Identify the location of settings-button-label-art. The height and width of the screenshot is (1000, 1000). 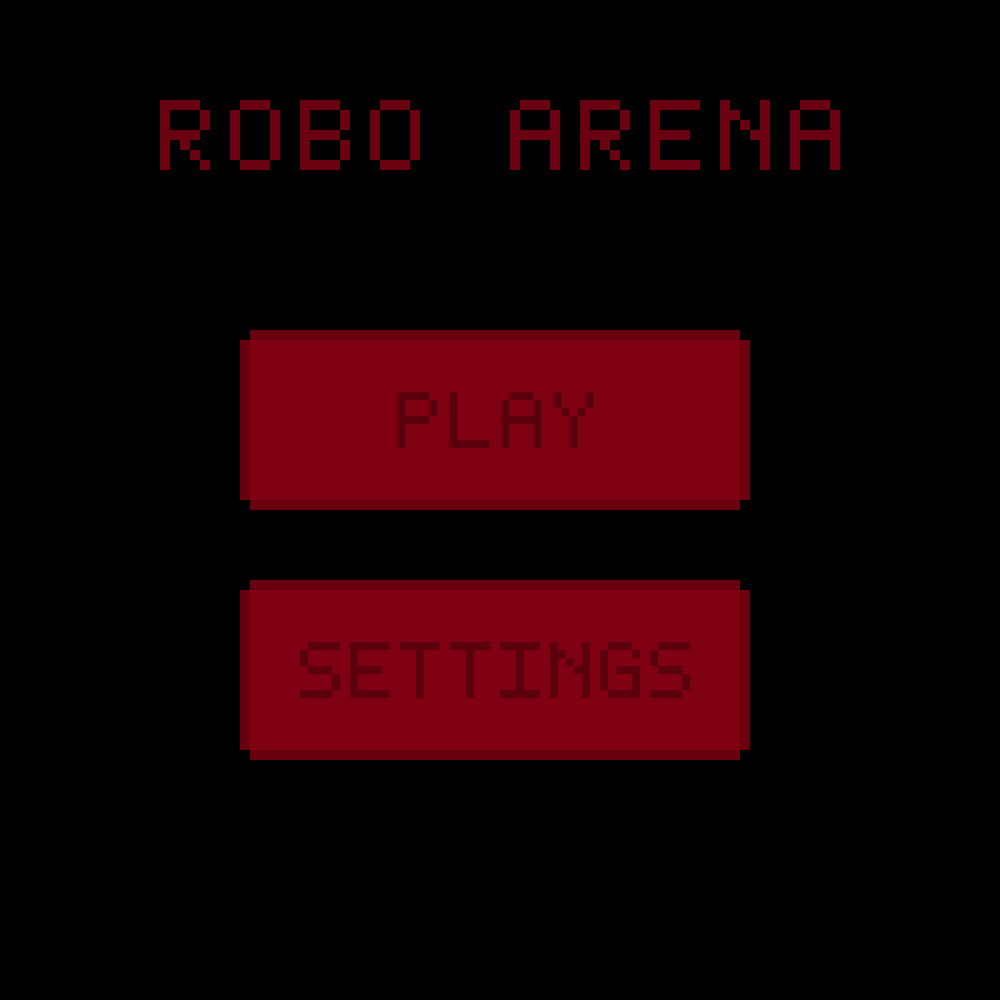
(495, 670).